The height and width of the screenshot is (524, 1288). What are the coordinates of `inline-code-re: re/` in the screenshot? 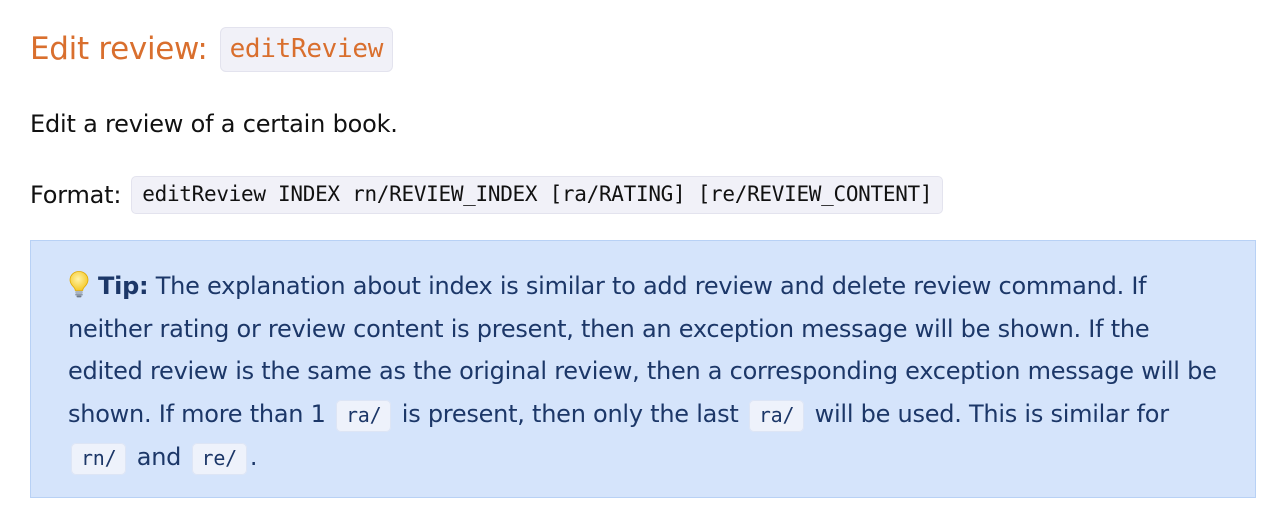 It's located at (219, 459).